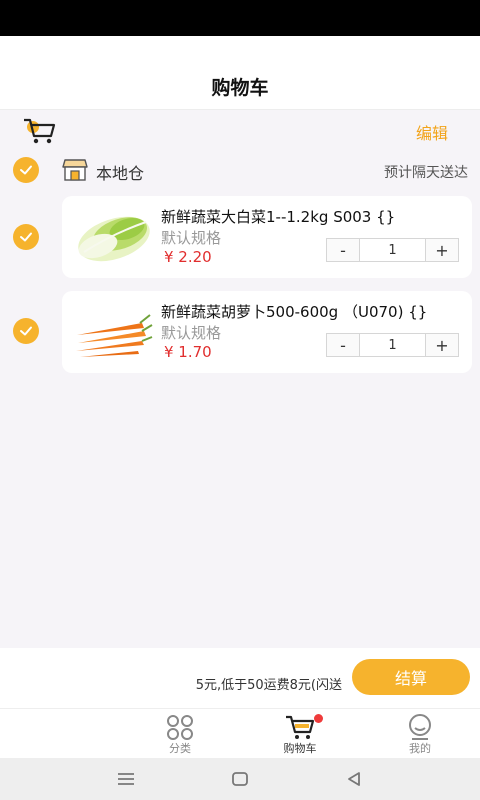  What do you see at coordinates (240, 88) in the screenshot?
I see `page-title: 购物车` at bounding box center [240, 88].